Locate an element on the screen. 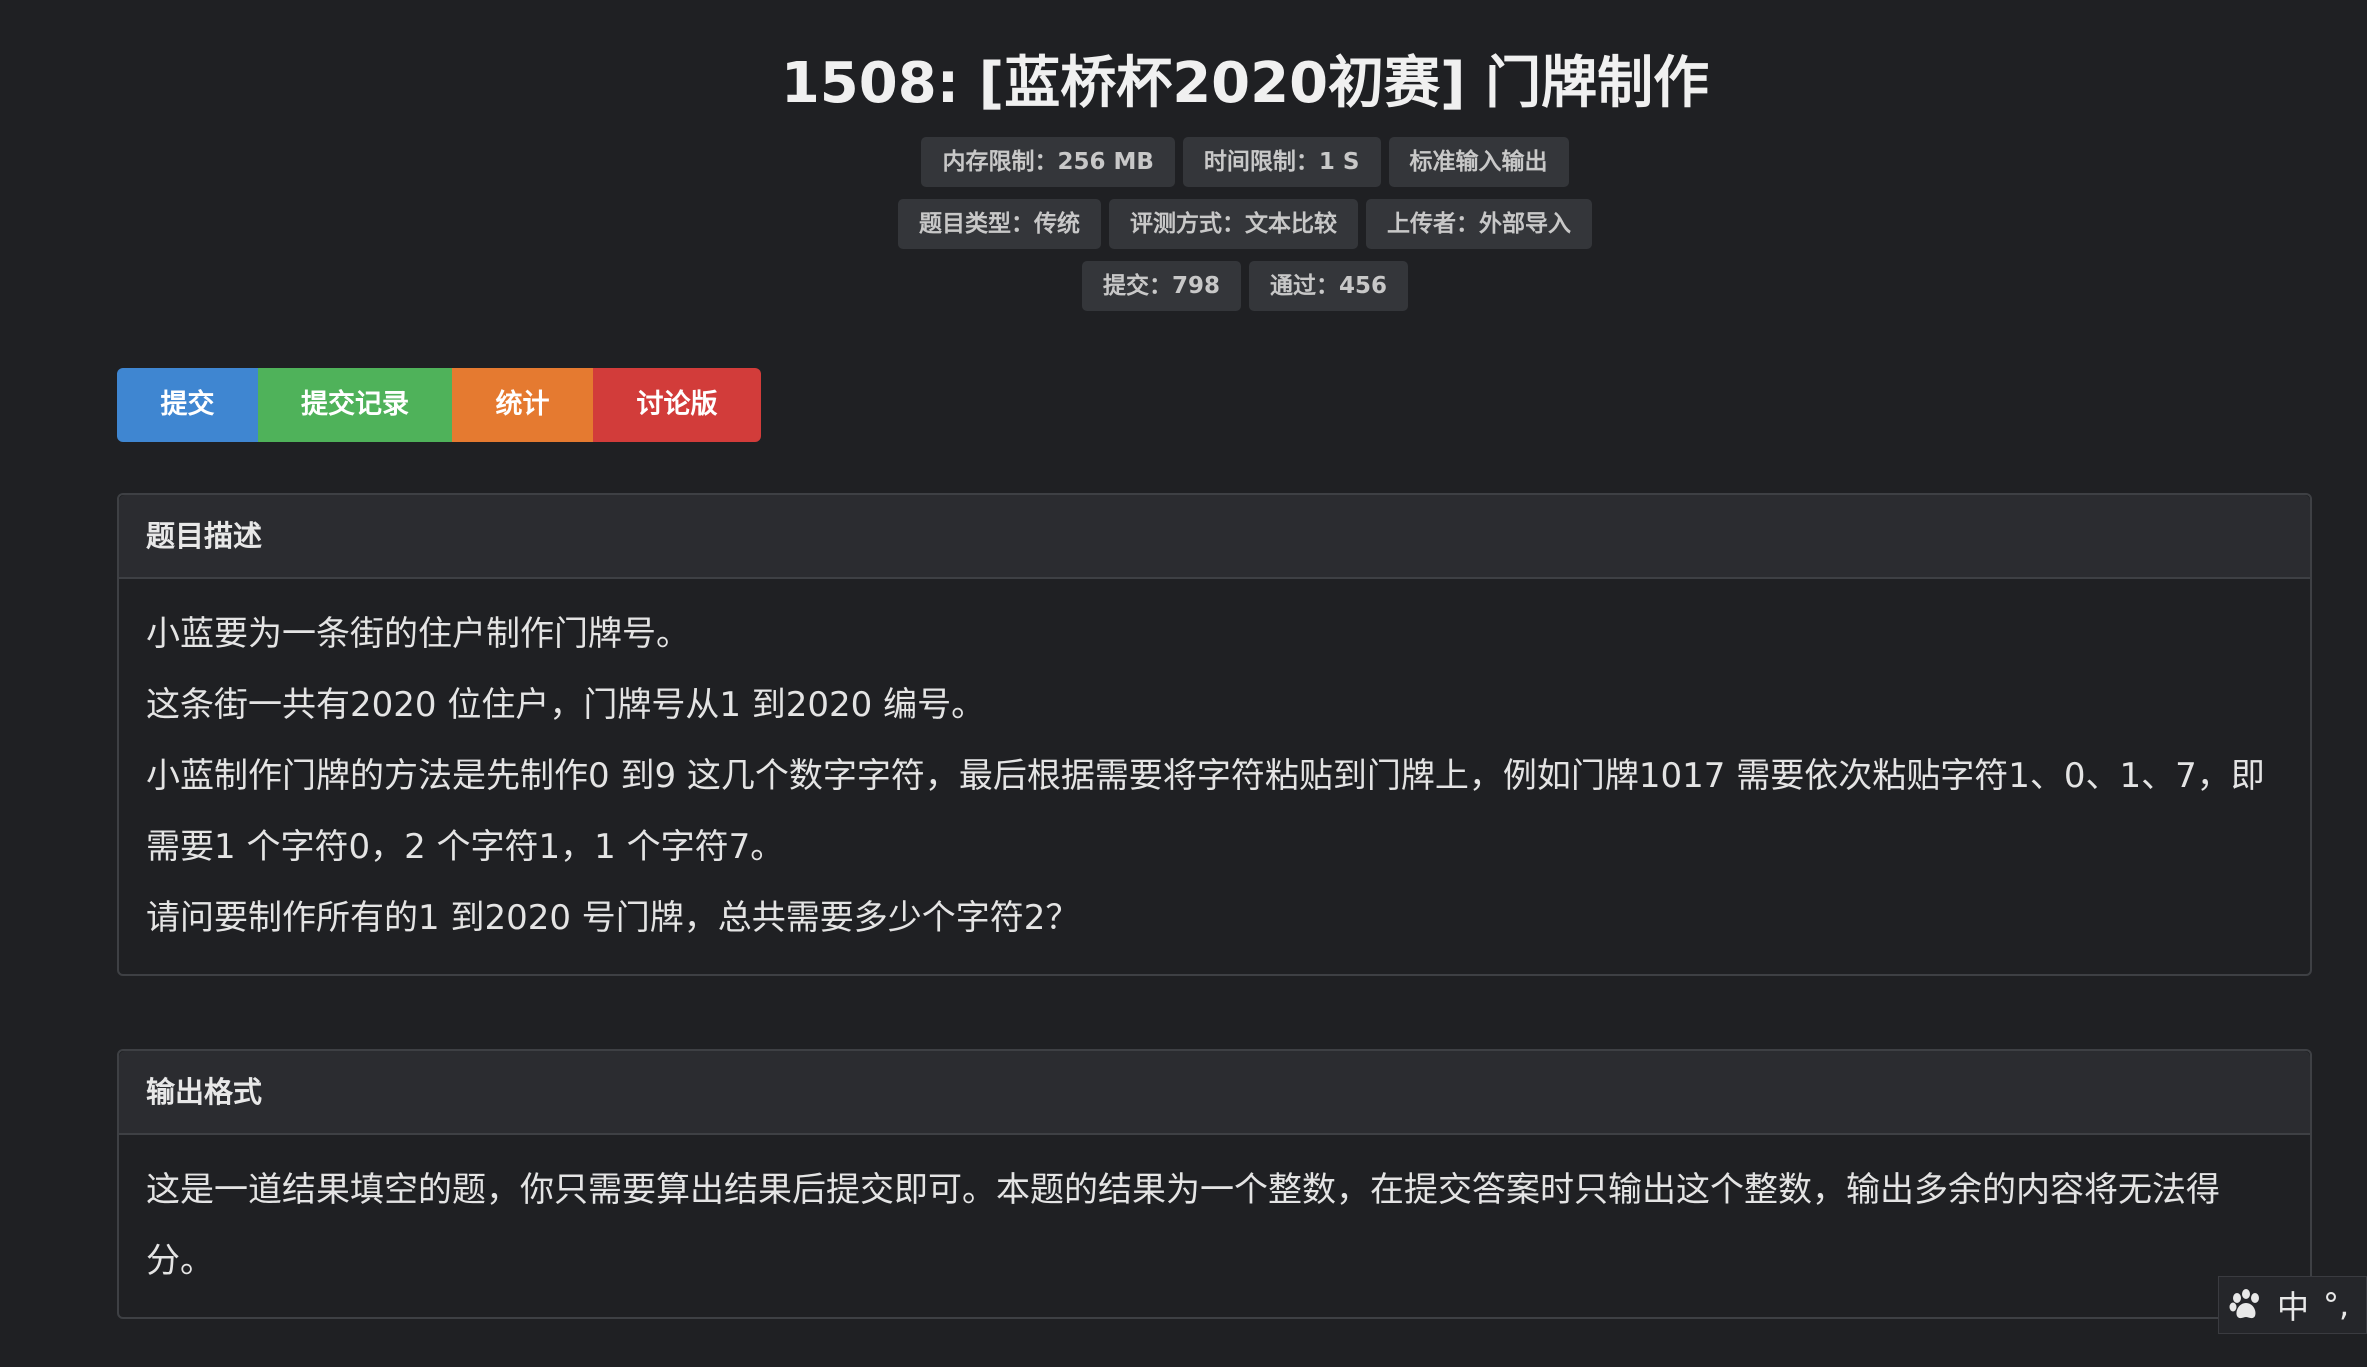 The height and width of the screenshot is (1367, 2367). submit-count-badge: 提交：798 is located at coordinates (1161, 286).